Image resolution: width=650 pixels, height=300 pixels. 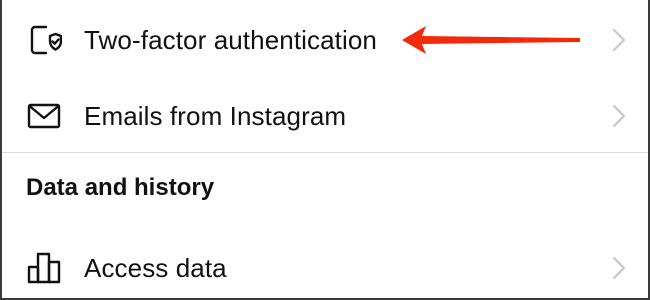 What do you see at coordinates (44, 268) in the screenshot?
I see `bar-chart-icon` at bounding box center [44, 268].